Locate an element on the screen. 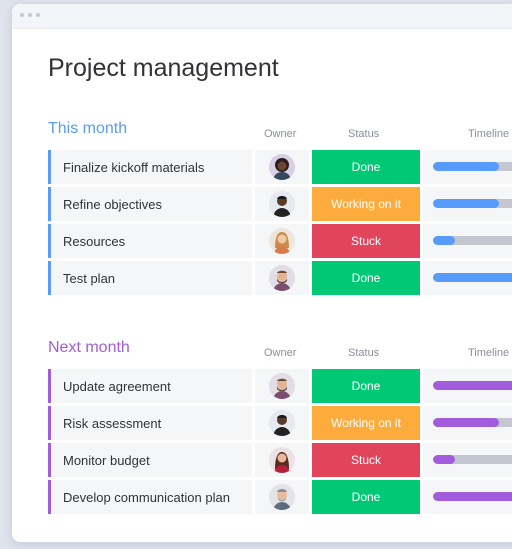 Image resolution: width=512 pixels, height=549 pixels. task-cell: Test plan is located at coordinates (150, 278).